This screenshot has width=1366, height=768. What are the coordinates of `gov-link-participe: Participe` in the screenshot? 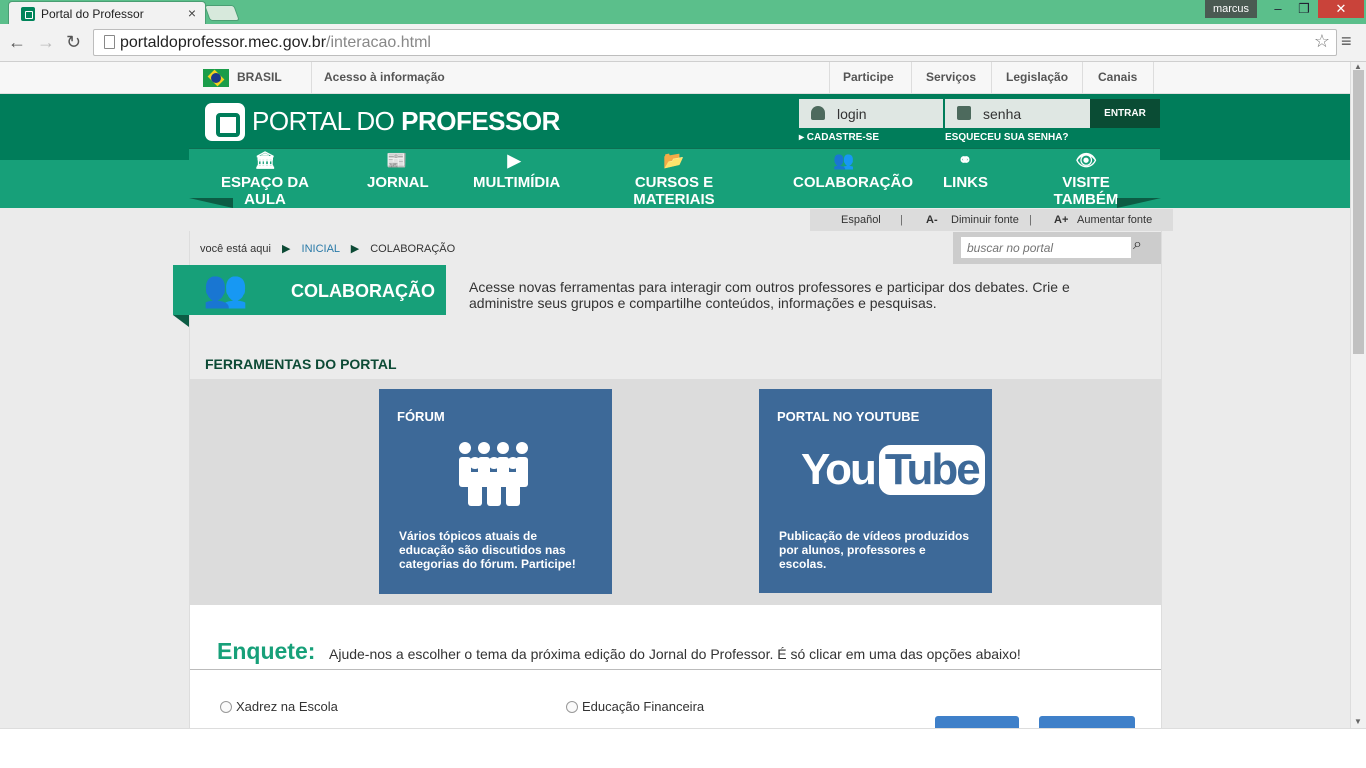 It's located at (868, 77).